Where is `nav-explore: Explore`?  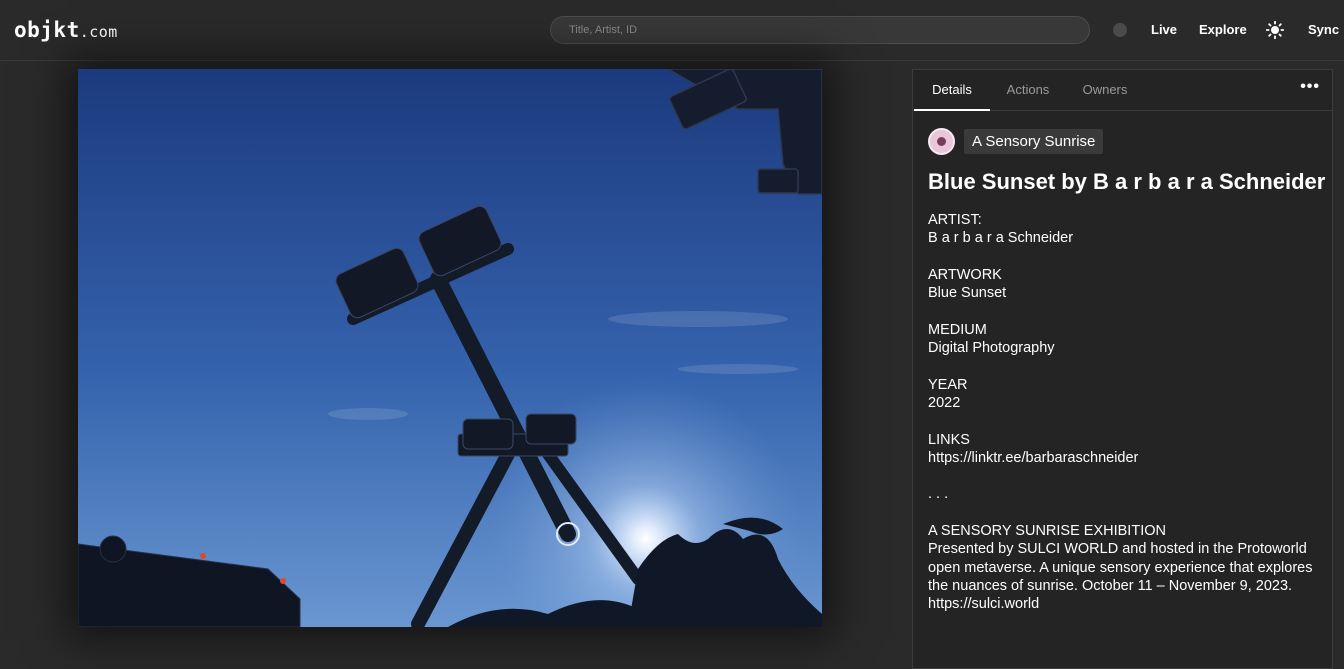
nav-explore: Explore is located at coordinates (1223, 29).